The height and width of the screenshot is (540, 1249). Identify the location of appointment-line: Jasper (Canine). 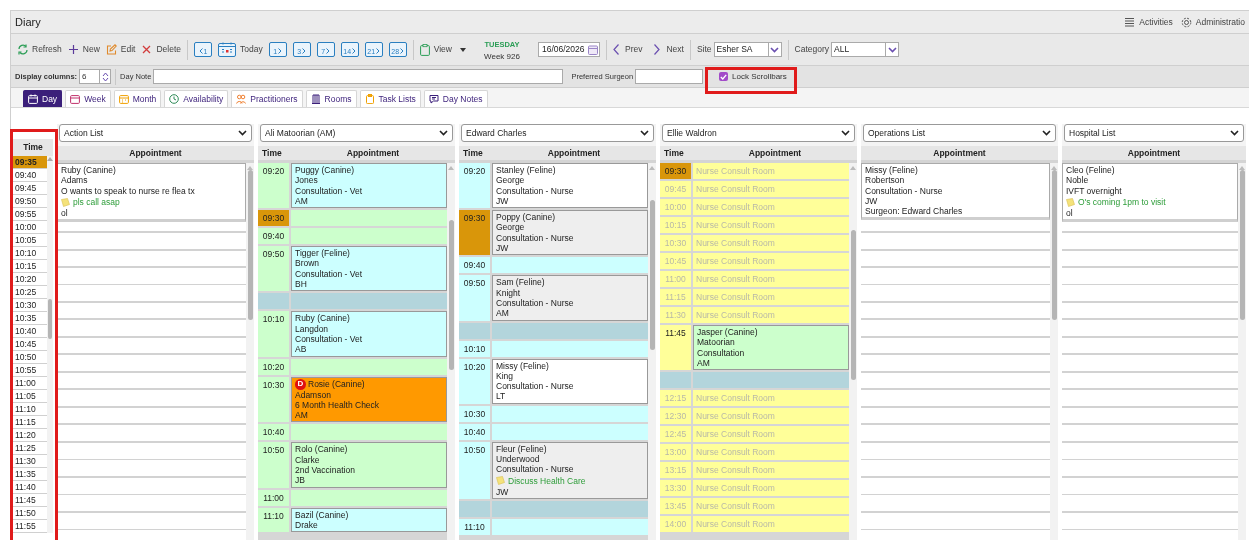
(728, 332).